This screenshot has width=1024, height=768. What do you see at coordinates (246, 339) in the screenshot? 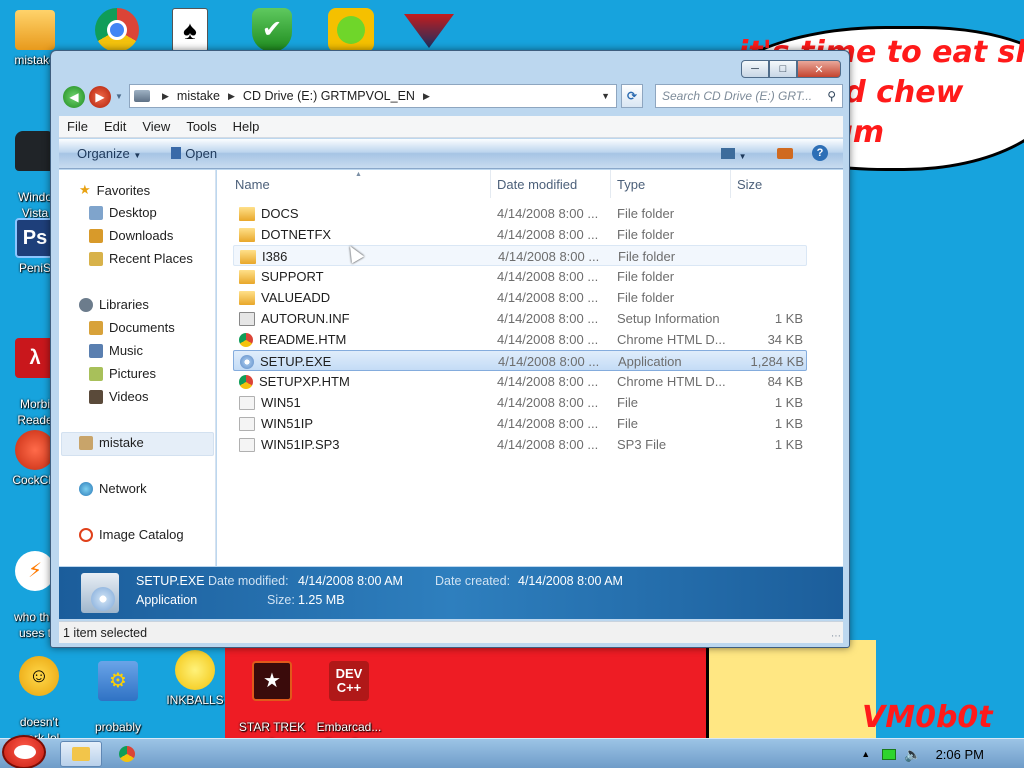
I see `chrome-html-icon` at bounding box center [246, 339].